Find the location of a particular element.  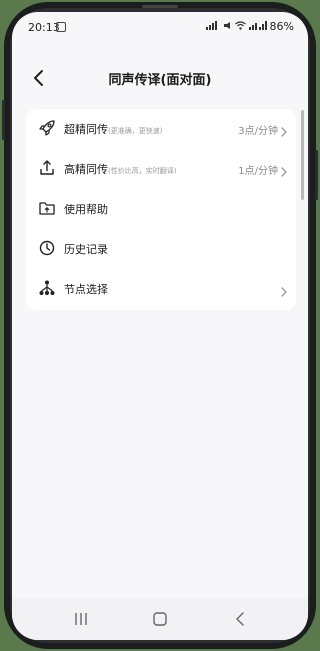

menu-item-value: 3点/分钟 is located at coordinates (258, 131).